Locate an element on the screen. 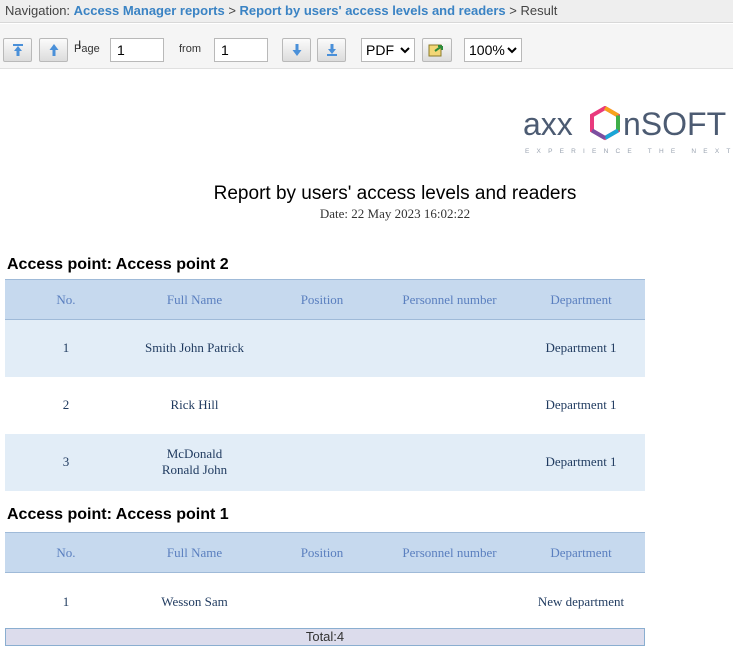 This screenshot has height=649, width=733. table-row: 3 McDonald Ronald John Department 1 is located at coordinates (325, 462).